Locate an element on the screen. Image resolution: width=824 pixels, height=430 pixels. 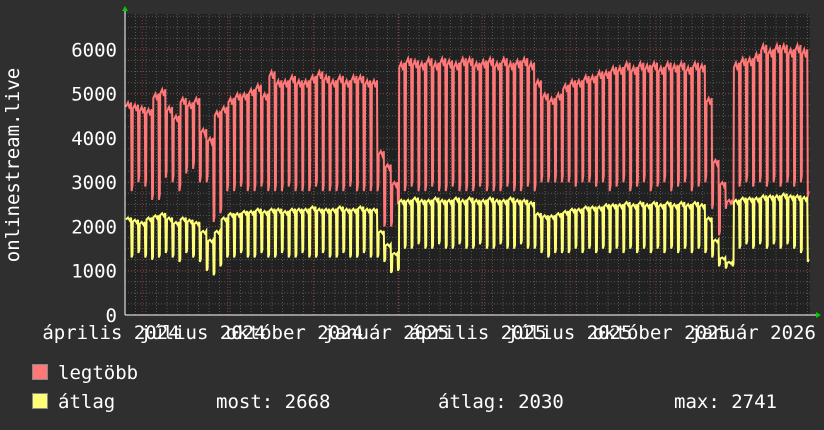
y-axis-label: onlinestream.live is located at coordinates (13, 165).